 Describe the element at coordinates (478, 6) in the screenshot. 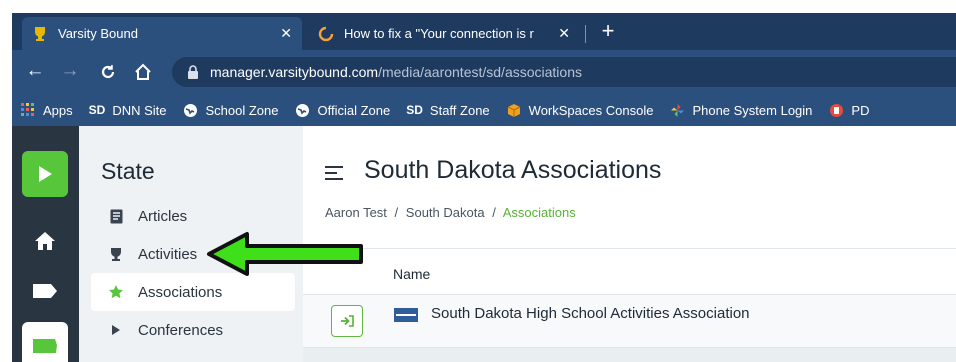

I see `top-margin` at that location.